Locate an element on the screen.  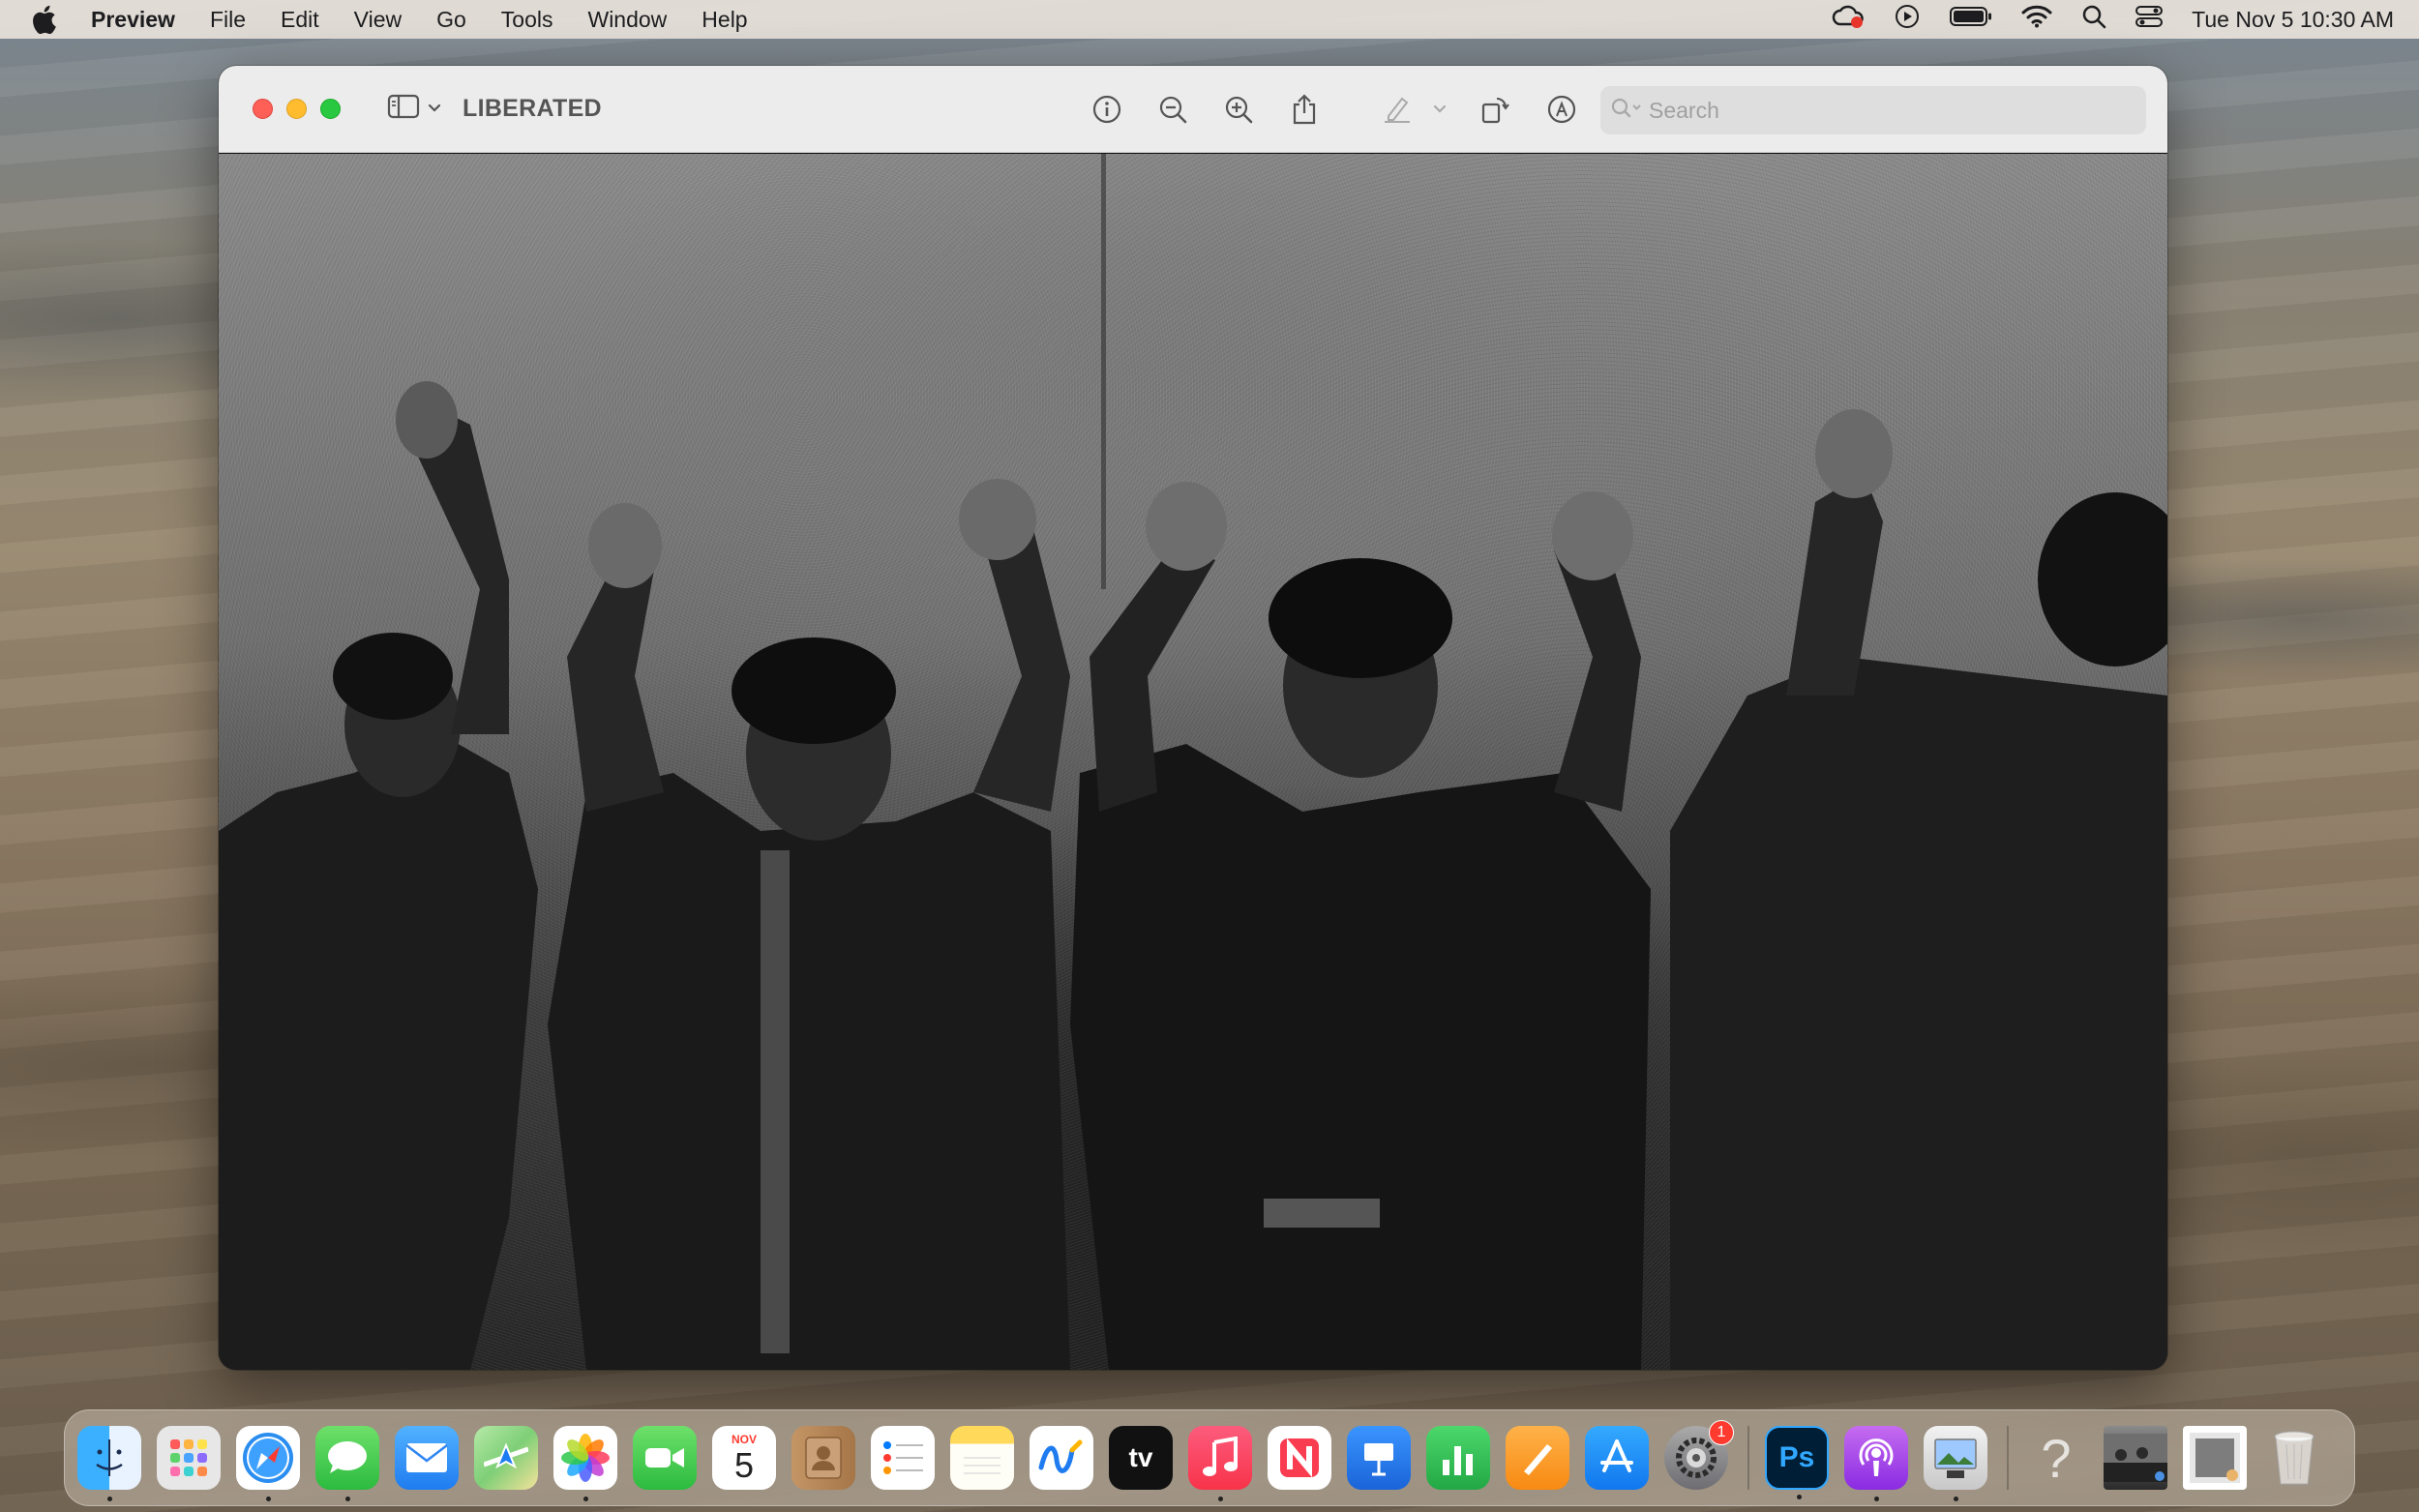
apple-menu-icon is located at coordinates (45, 20).